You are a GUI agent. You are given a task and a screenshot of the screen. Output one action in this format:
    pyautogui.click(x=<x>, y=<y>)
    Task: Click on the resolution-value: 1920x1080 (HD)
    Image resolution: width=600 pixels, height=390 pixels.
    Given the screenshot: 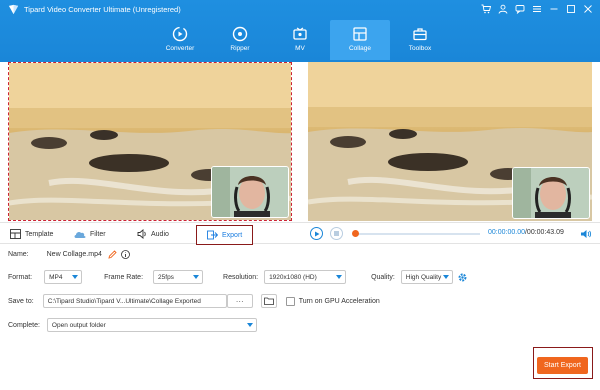 What is the action you would take?
    pyautogui.click(x=293, y=277)
    